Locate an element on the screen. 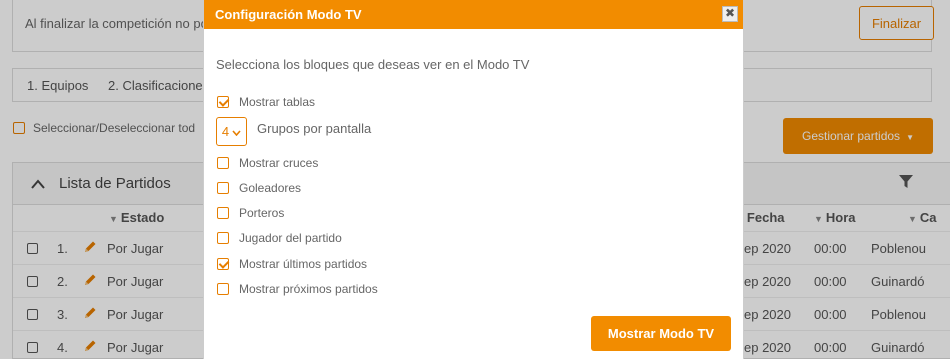  option-mostrar-ultimos-partidos: Mostrar últimos partidos is located at coordinates (292, 264).